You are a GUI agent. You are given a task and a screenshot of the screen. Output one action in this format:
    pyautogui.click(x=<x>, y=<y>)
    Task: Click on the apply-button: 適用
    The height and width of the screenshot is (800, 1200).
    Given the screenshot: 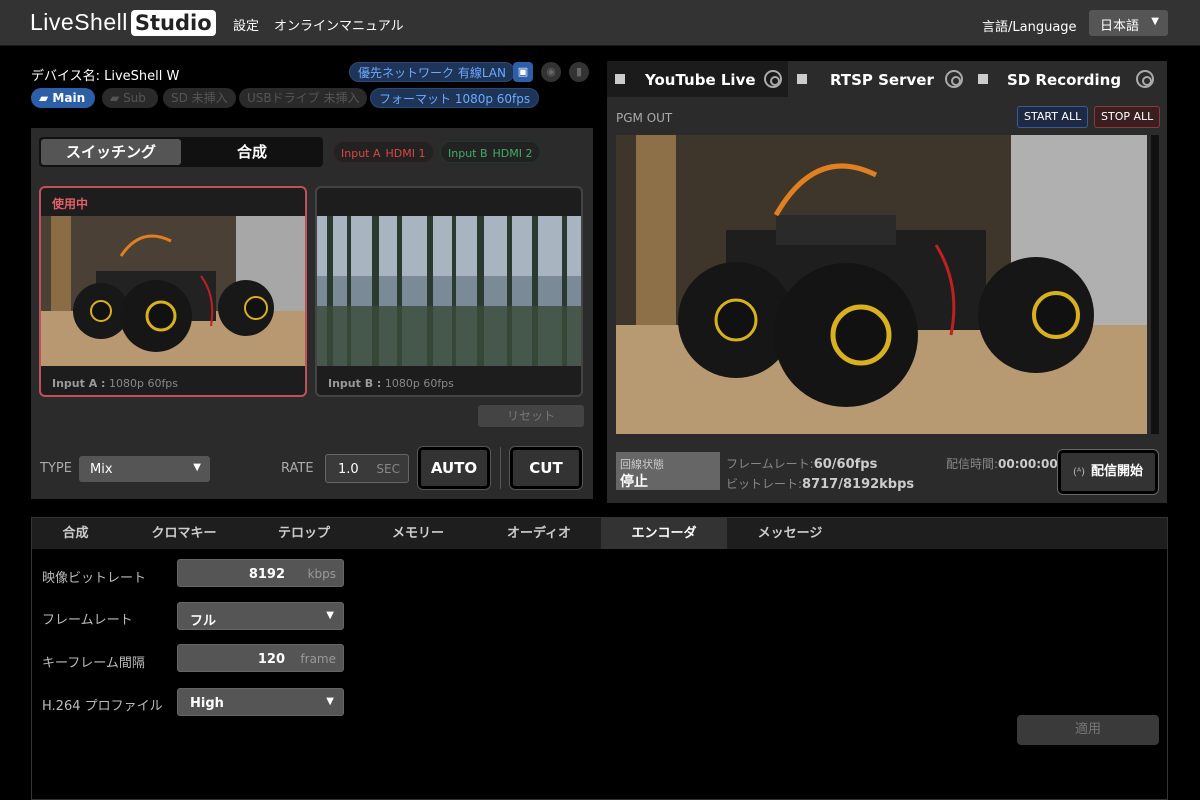 What is the action you would take?
    pyautogui.click(x=1088, y=730)
    